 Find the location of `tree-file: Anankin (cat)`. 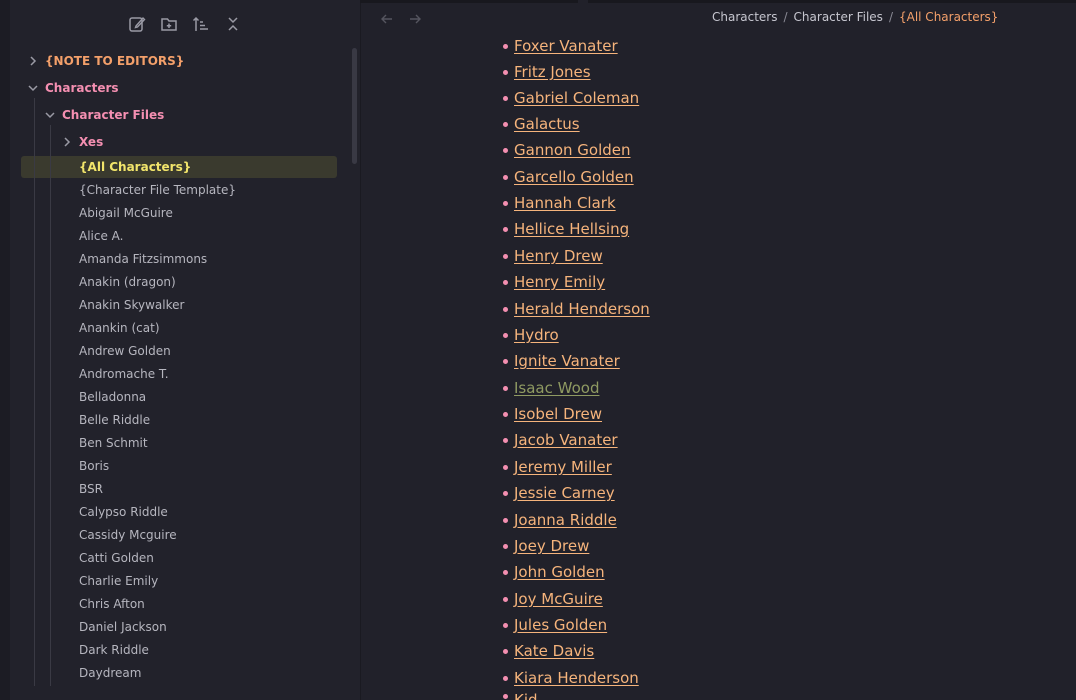

tree-file: Anankin (cat) is located at coordinates (119, 328).